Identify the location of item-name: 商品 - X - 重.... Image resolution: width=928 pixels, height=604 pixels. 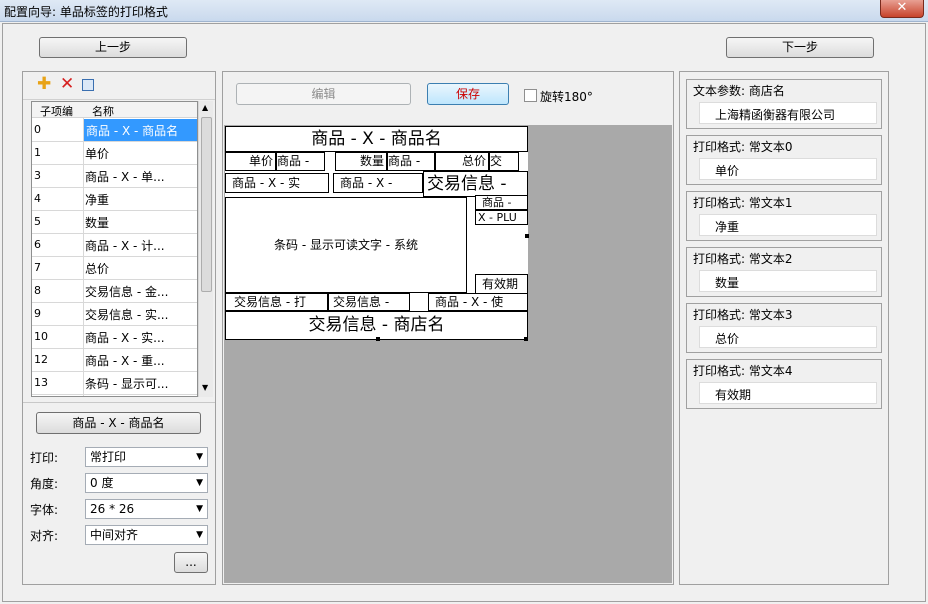
(125, 361).